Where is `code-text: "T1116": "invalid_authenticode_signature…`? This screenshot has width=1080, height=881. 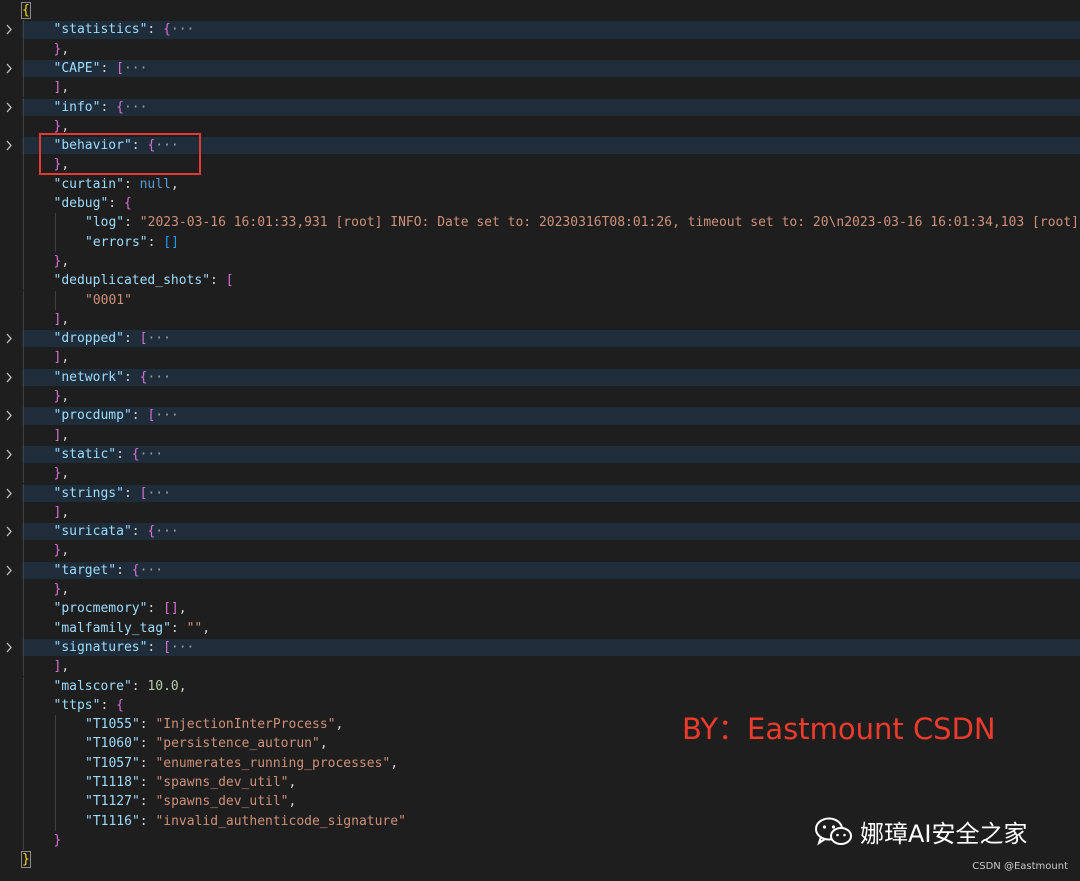
code-text: "T1116": "invalid_authenticode_signature… is located at coordinates (245, 821).